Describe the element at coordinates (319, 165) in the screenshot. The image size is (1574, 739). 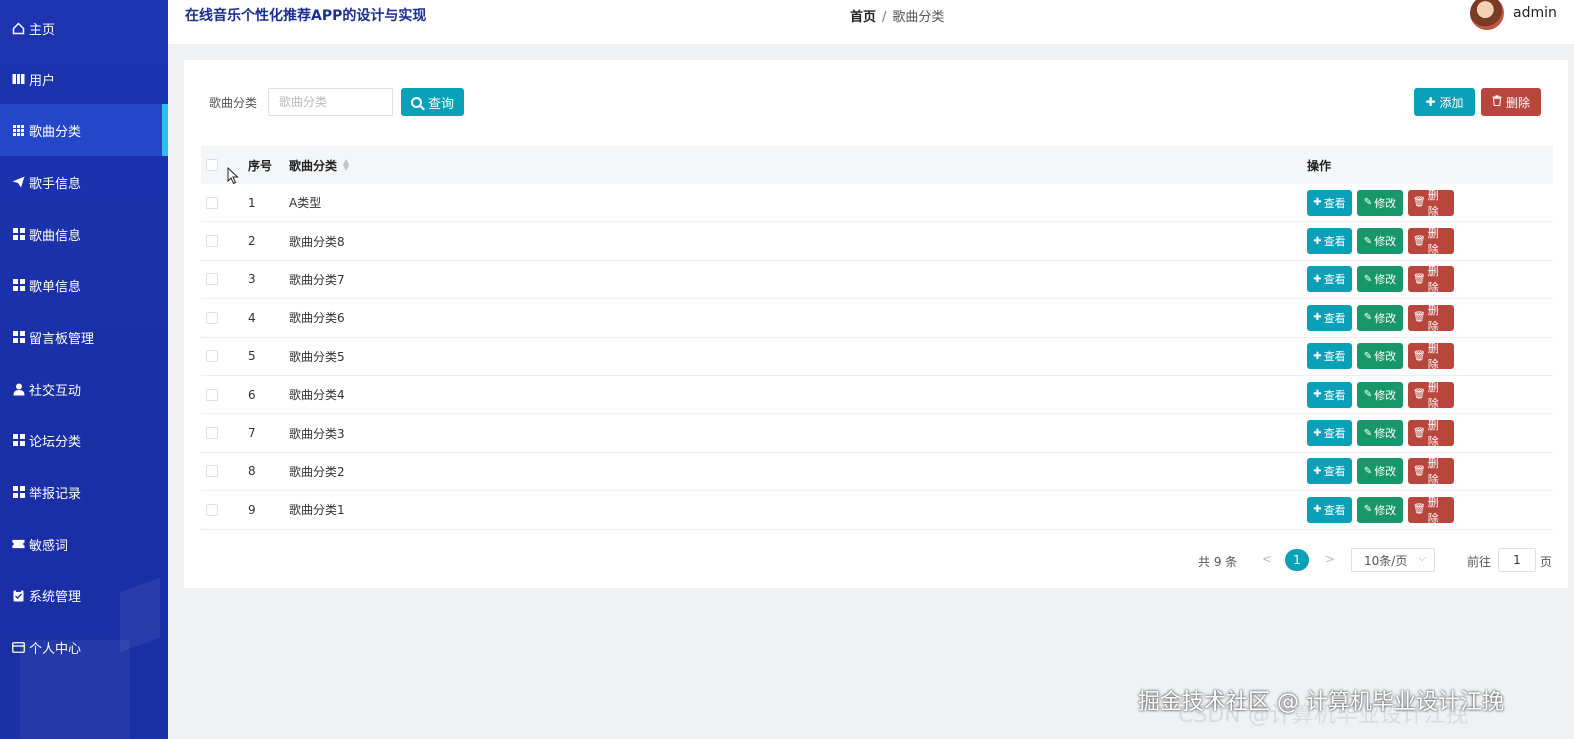
I see `header-name: 歌曲分类 ▲ ▼` at that location.